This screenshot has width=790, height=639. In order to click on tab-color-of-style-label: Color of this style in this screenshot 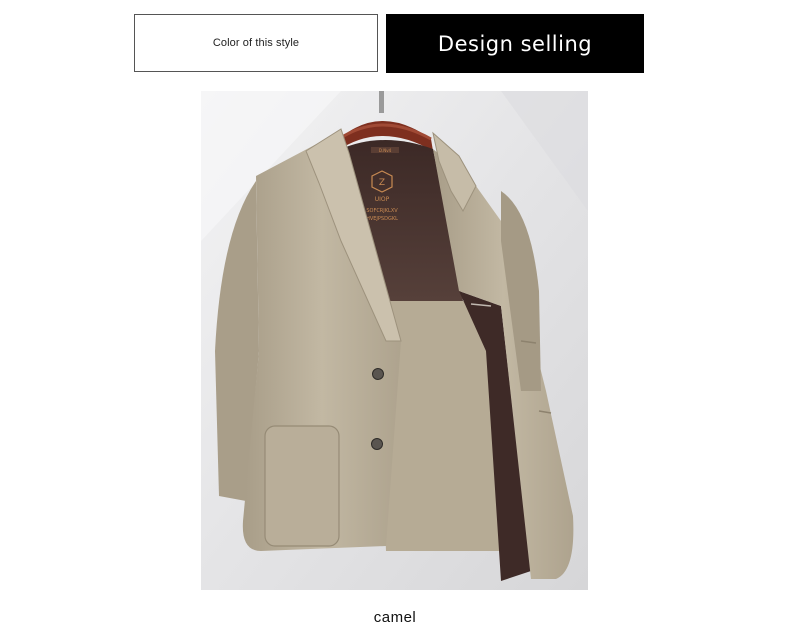, I will do `click(256, 43)`.